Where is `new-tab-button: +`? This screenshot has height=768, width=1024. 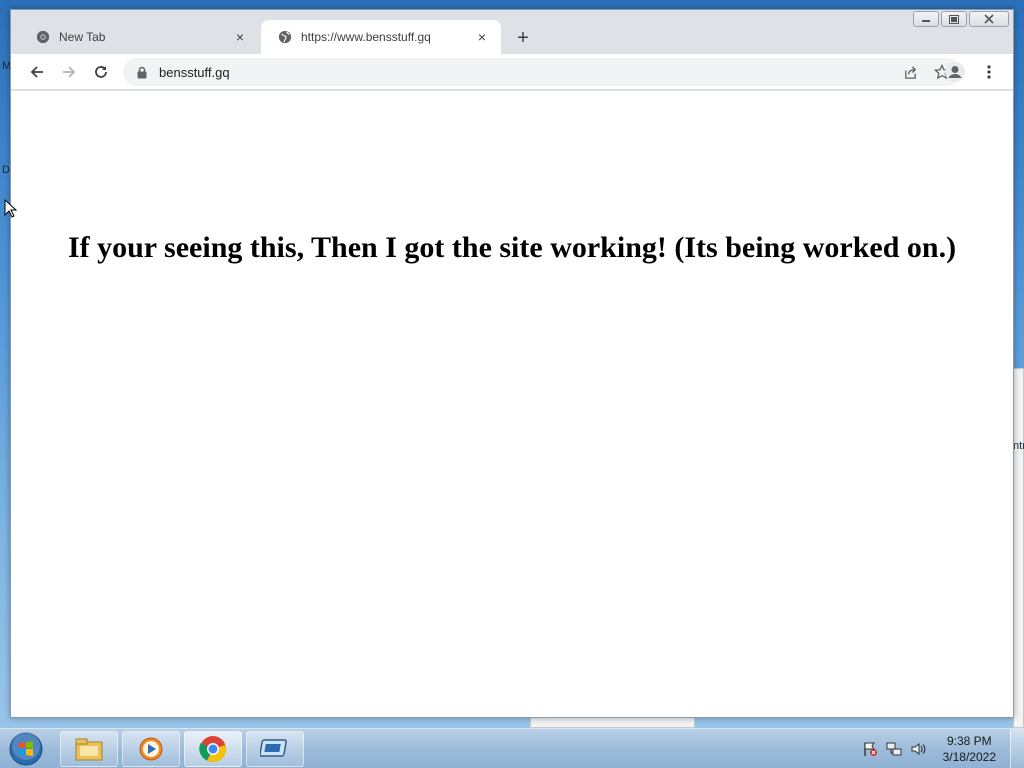
new-tab-button: + is located at coordinates (523, 38).